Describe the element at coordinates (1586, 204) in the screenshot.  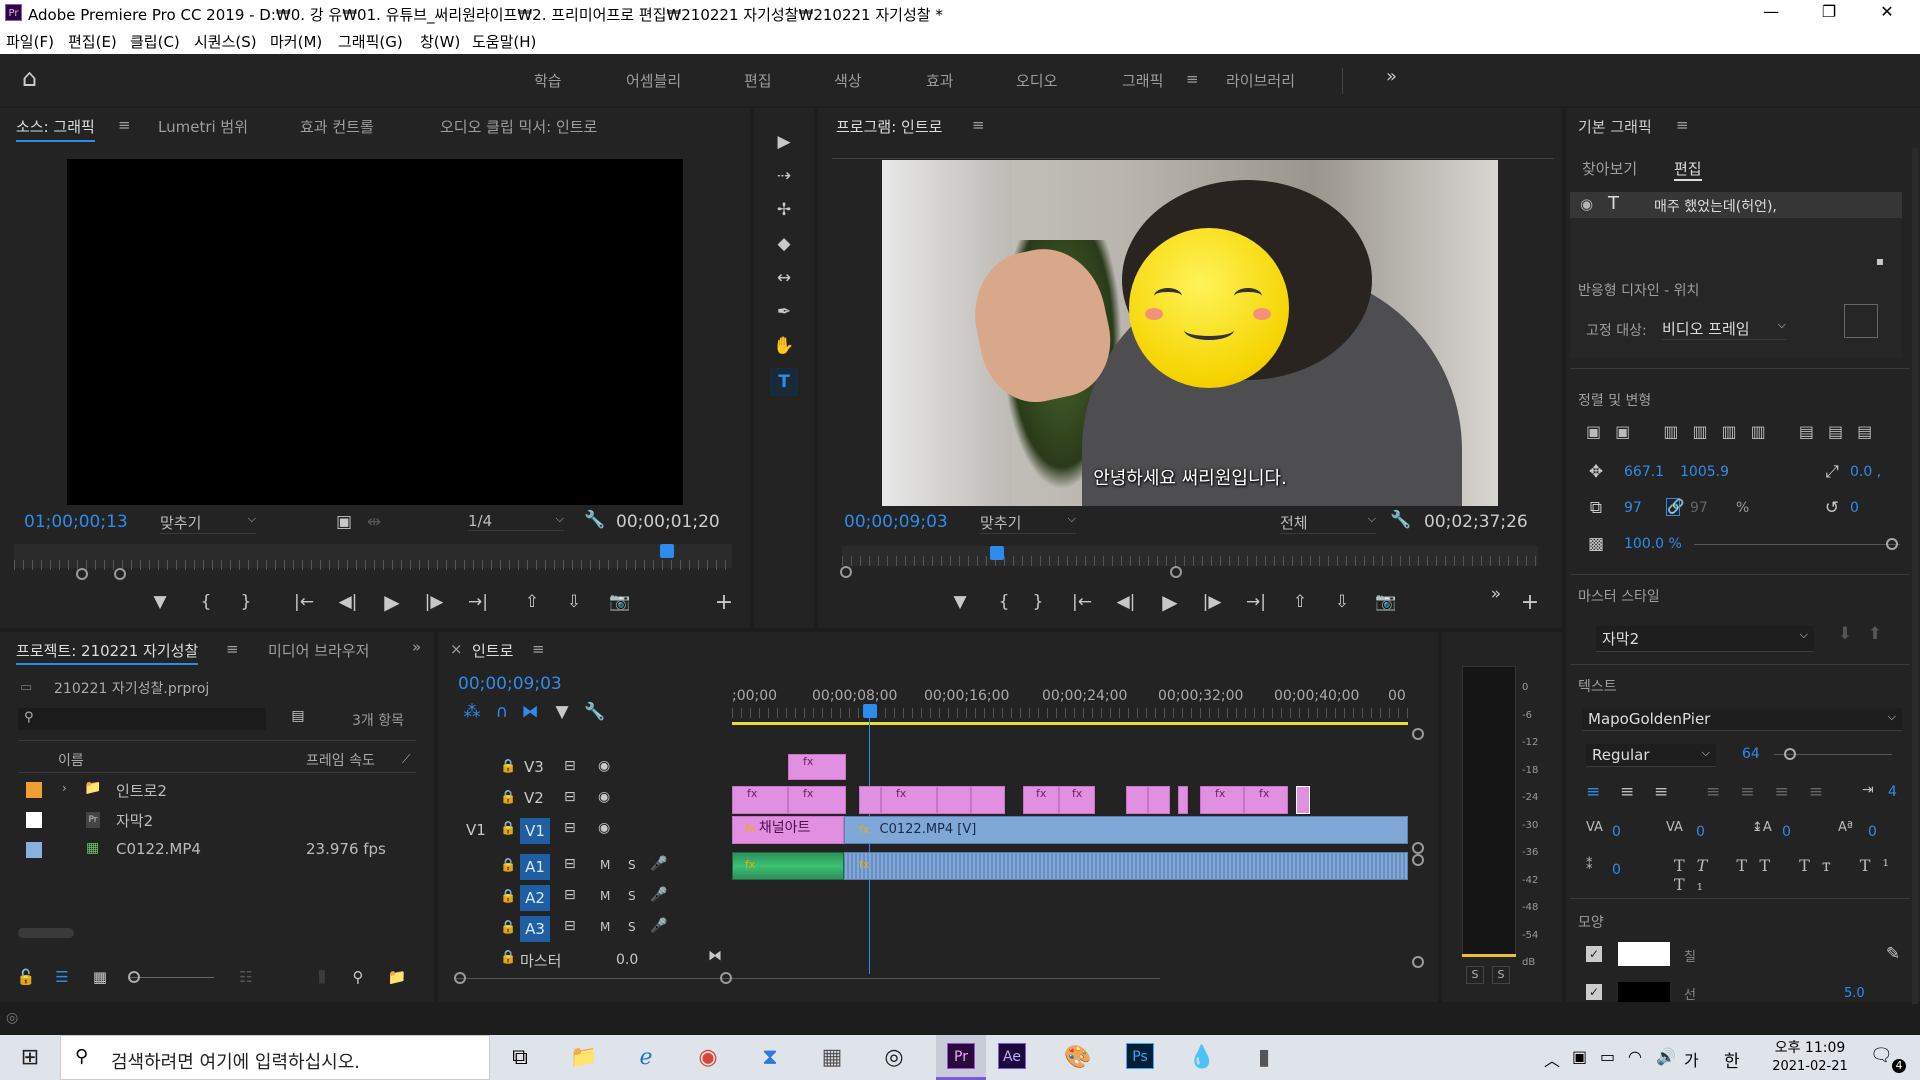
I see `eye-icon: ◉` at that location.